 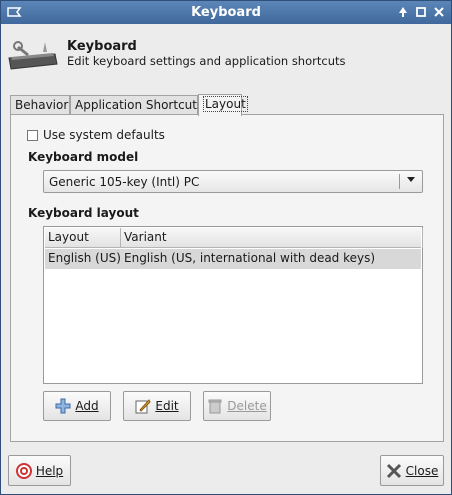 What do you see at coordinates (124, 182) in the screenshot?
I see `keyboard-model-value: Generic 105-key (Intl) PC` at bounding box center [124, 182].